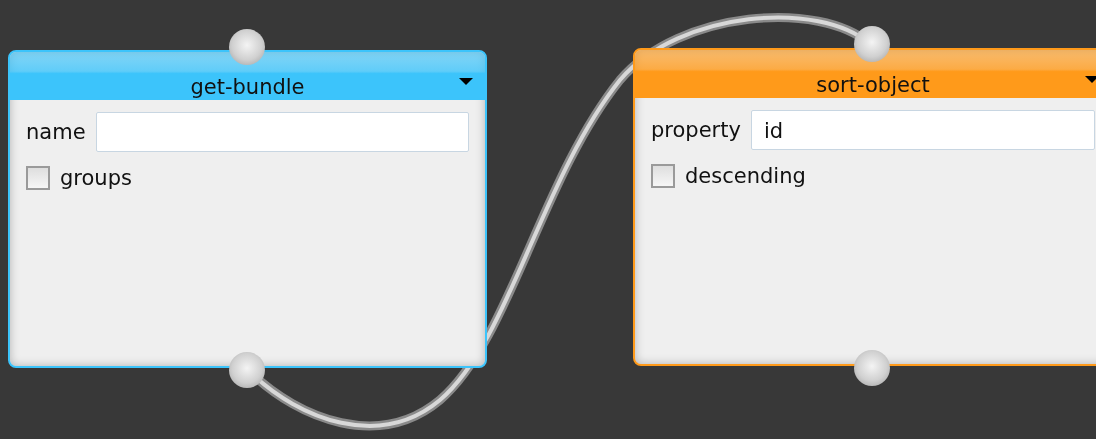 The width and height of the screenshot is (1096, 439). I want to click on field-label: name, so click(56, 132).